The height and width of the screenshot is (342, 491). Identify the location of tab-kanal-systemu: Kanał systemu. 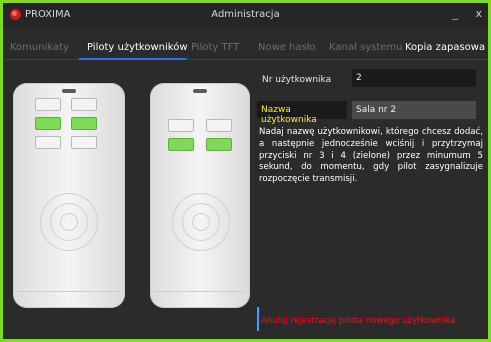
(366, 47).